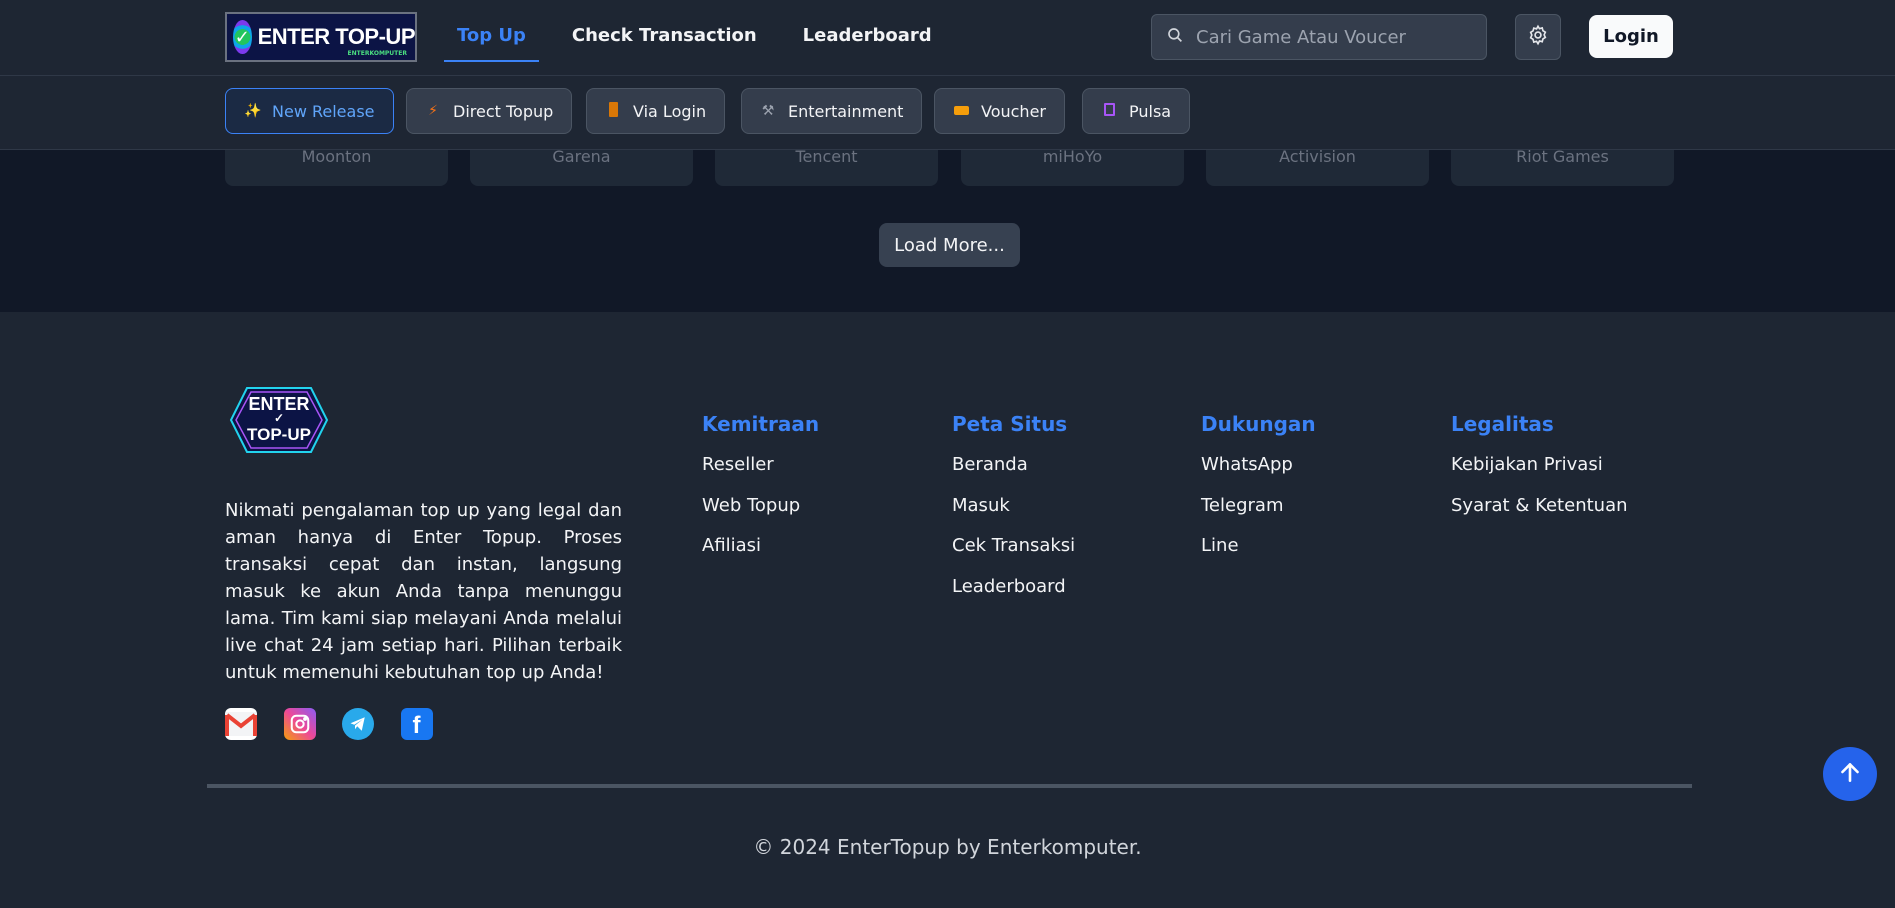 The width and height of the screenshot is (1895, 908). Describe the element at coordinates (503, 111) in the screenshot. I see `category-label: Direct Topup` at that location.